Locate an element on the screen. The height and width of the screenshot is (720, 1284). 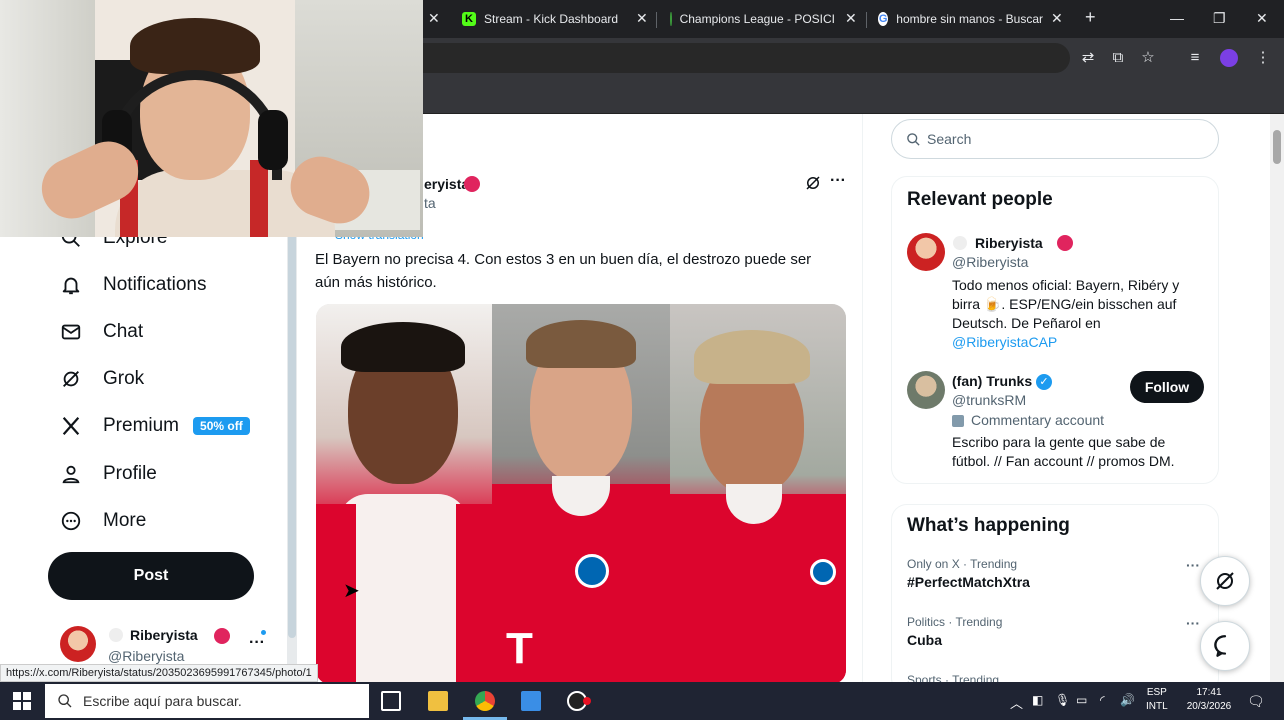
new-tab-button: + is located at coordinates (1090, 17).